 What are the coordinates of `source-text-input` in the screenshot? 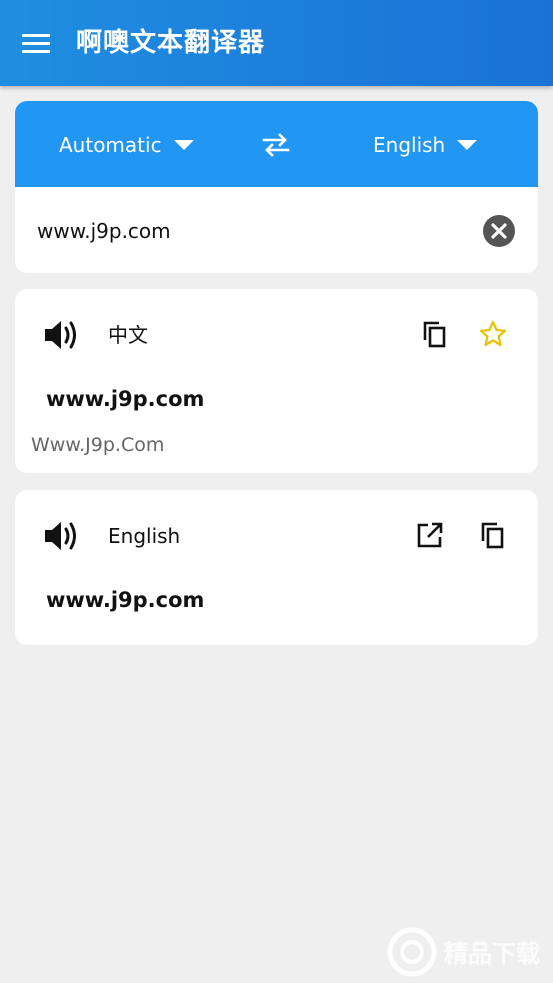 It's located at (247, 231).